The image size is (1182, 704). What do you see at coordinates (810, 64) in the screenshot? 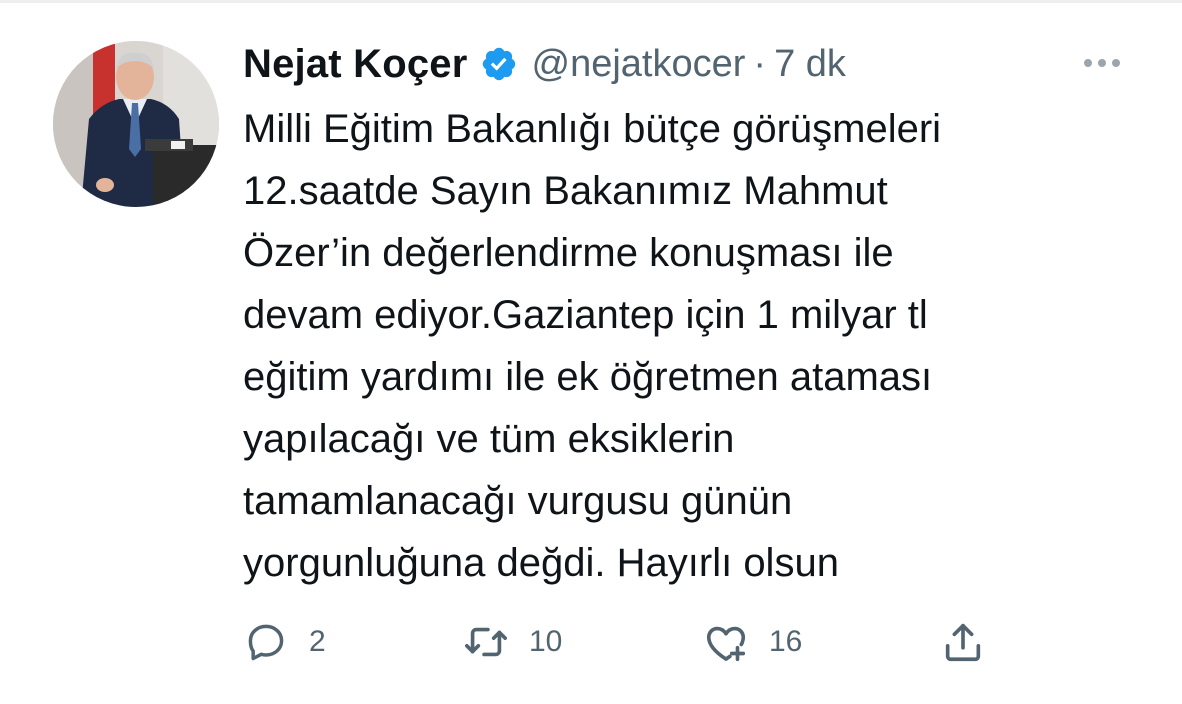
I see `tweet-timestamp: 7 dk` at bounding box center [810, 64].